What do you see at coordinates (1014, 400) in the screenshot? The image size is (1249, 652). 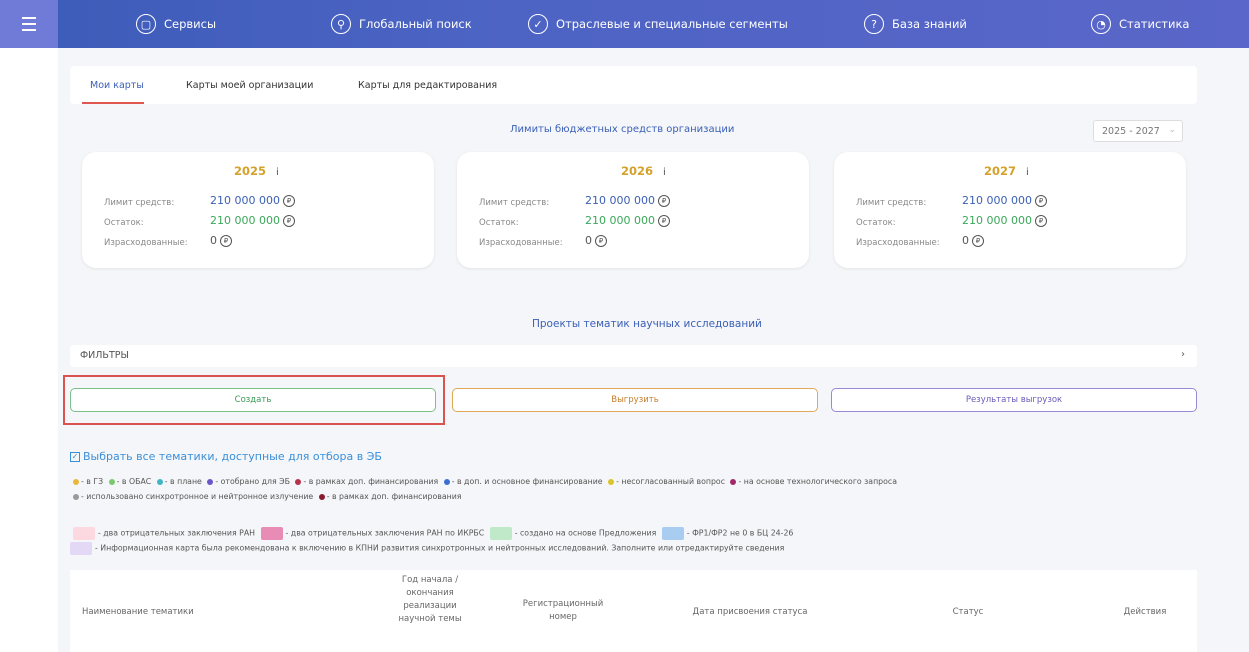 I see `export-results-button: Результаты выгрузок` at bounding box center [1014, 400].